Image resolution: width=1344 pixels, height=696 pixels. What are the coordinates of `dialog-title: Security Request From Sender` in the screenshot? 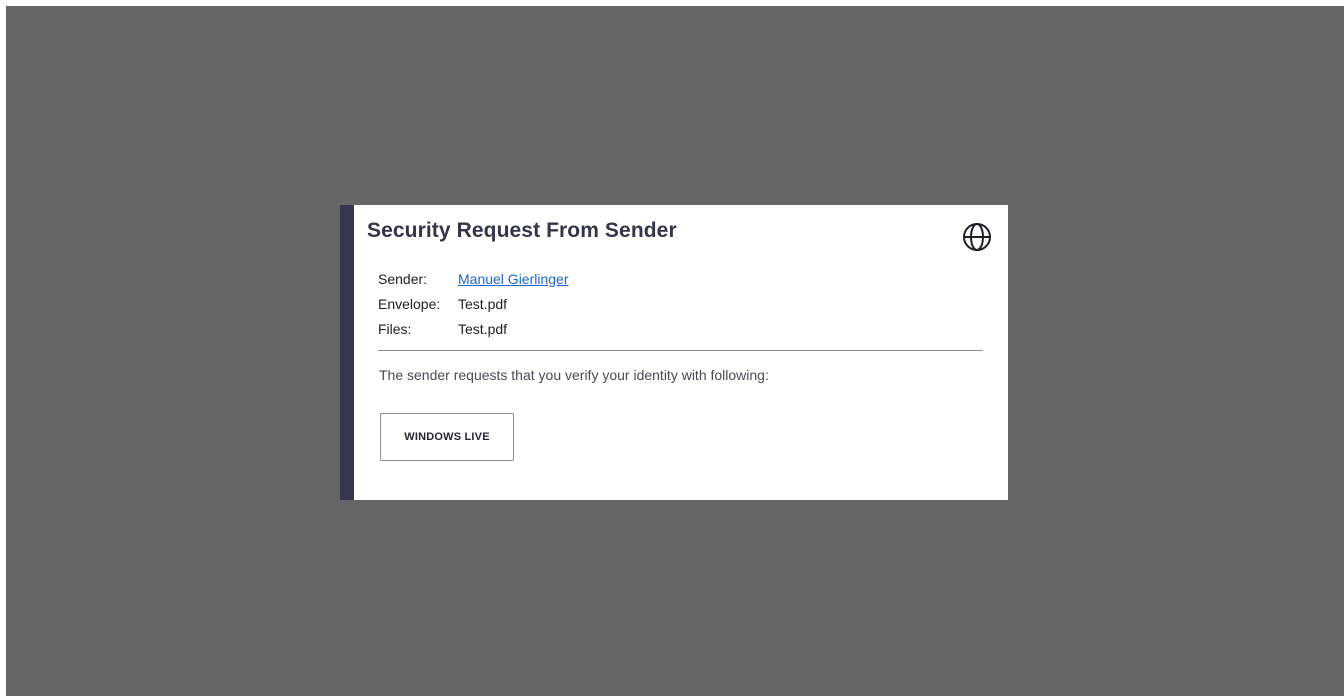 It's located at (522, 230).